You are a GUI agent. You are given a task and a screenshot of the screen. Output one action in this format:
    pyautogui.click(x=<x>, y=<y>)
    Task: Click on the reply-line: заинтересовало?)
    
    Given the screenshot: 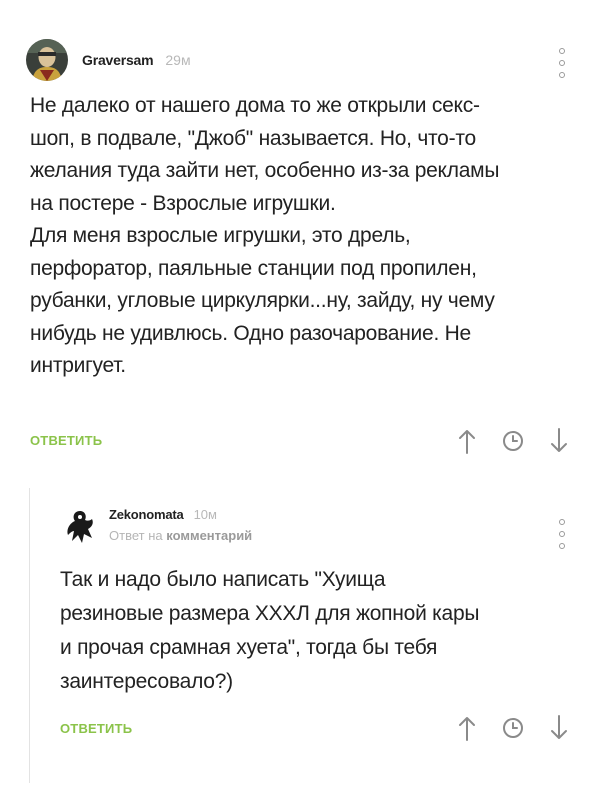 What is the action you would take?
    pyautogui.click(x=146, y=681)
    